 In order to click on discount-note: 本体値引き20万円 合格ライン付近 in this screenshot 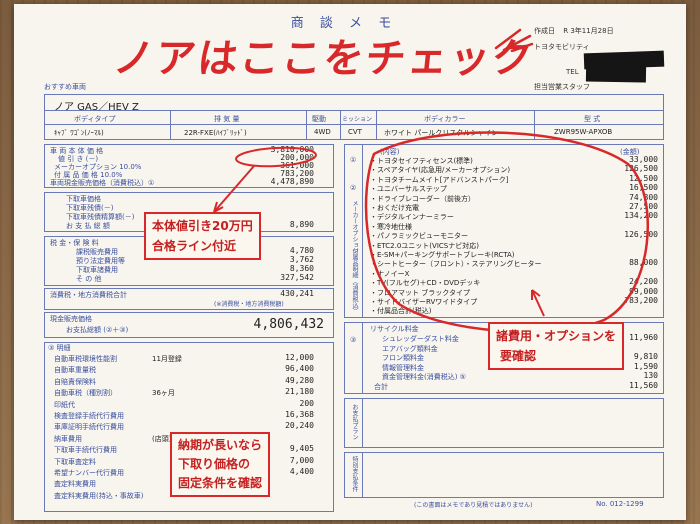, I will do `click(202, 236)`.